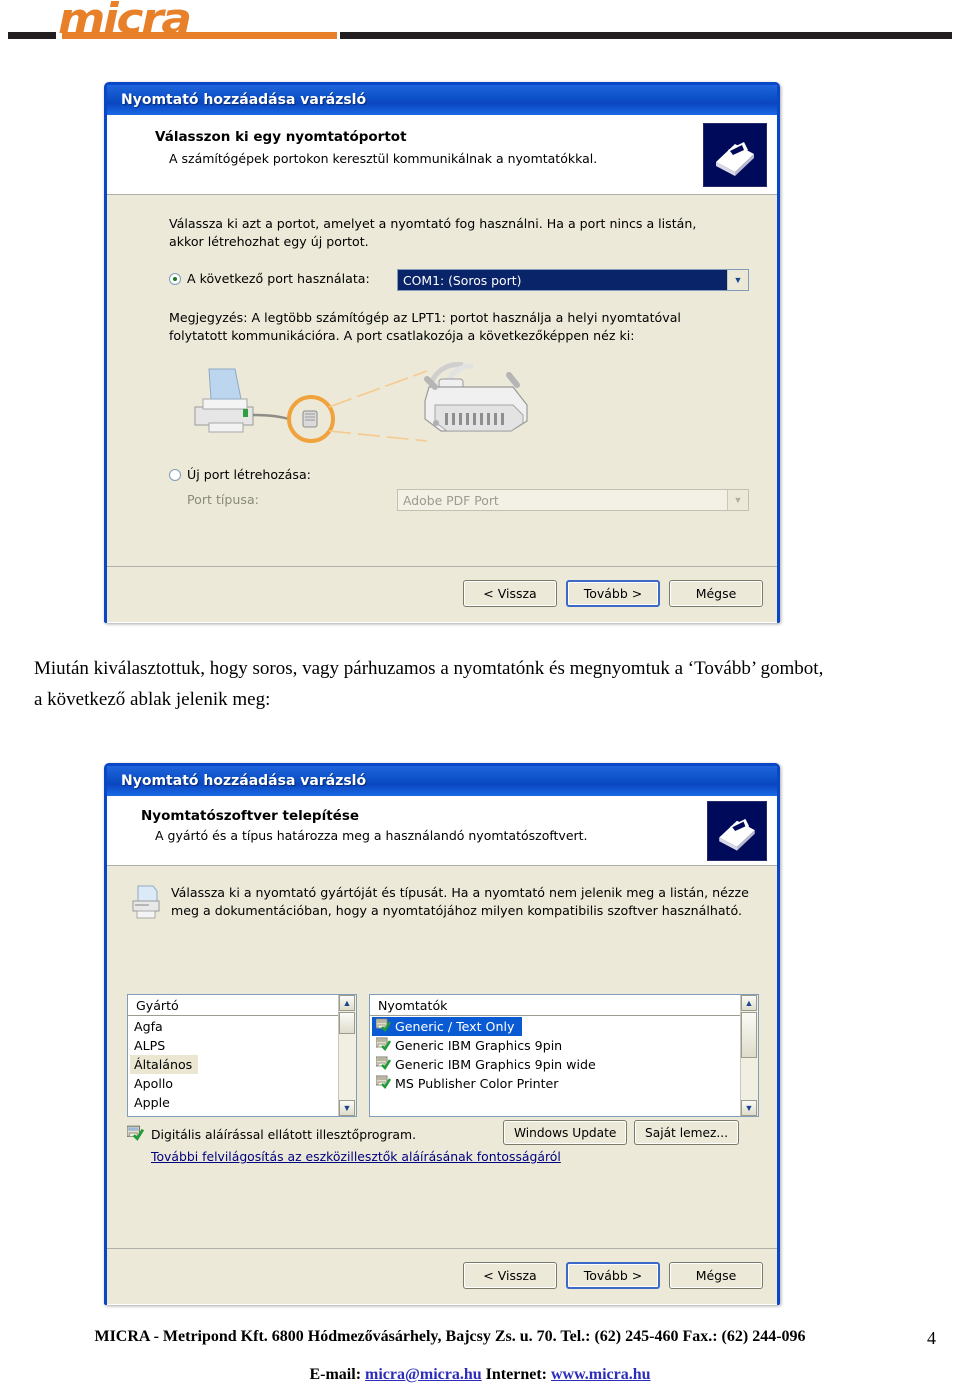 The height and width of the screenshot is (1388, 960). Describe the element at coordinates (495, 1064) in the screenshot. I see `list-item-label: Generic IBM Graphics 9pin wide` at that location.